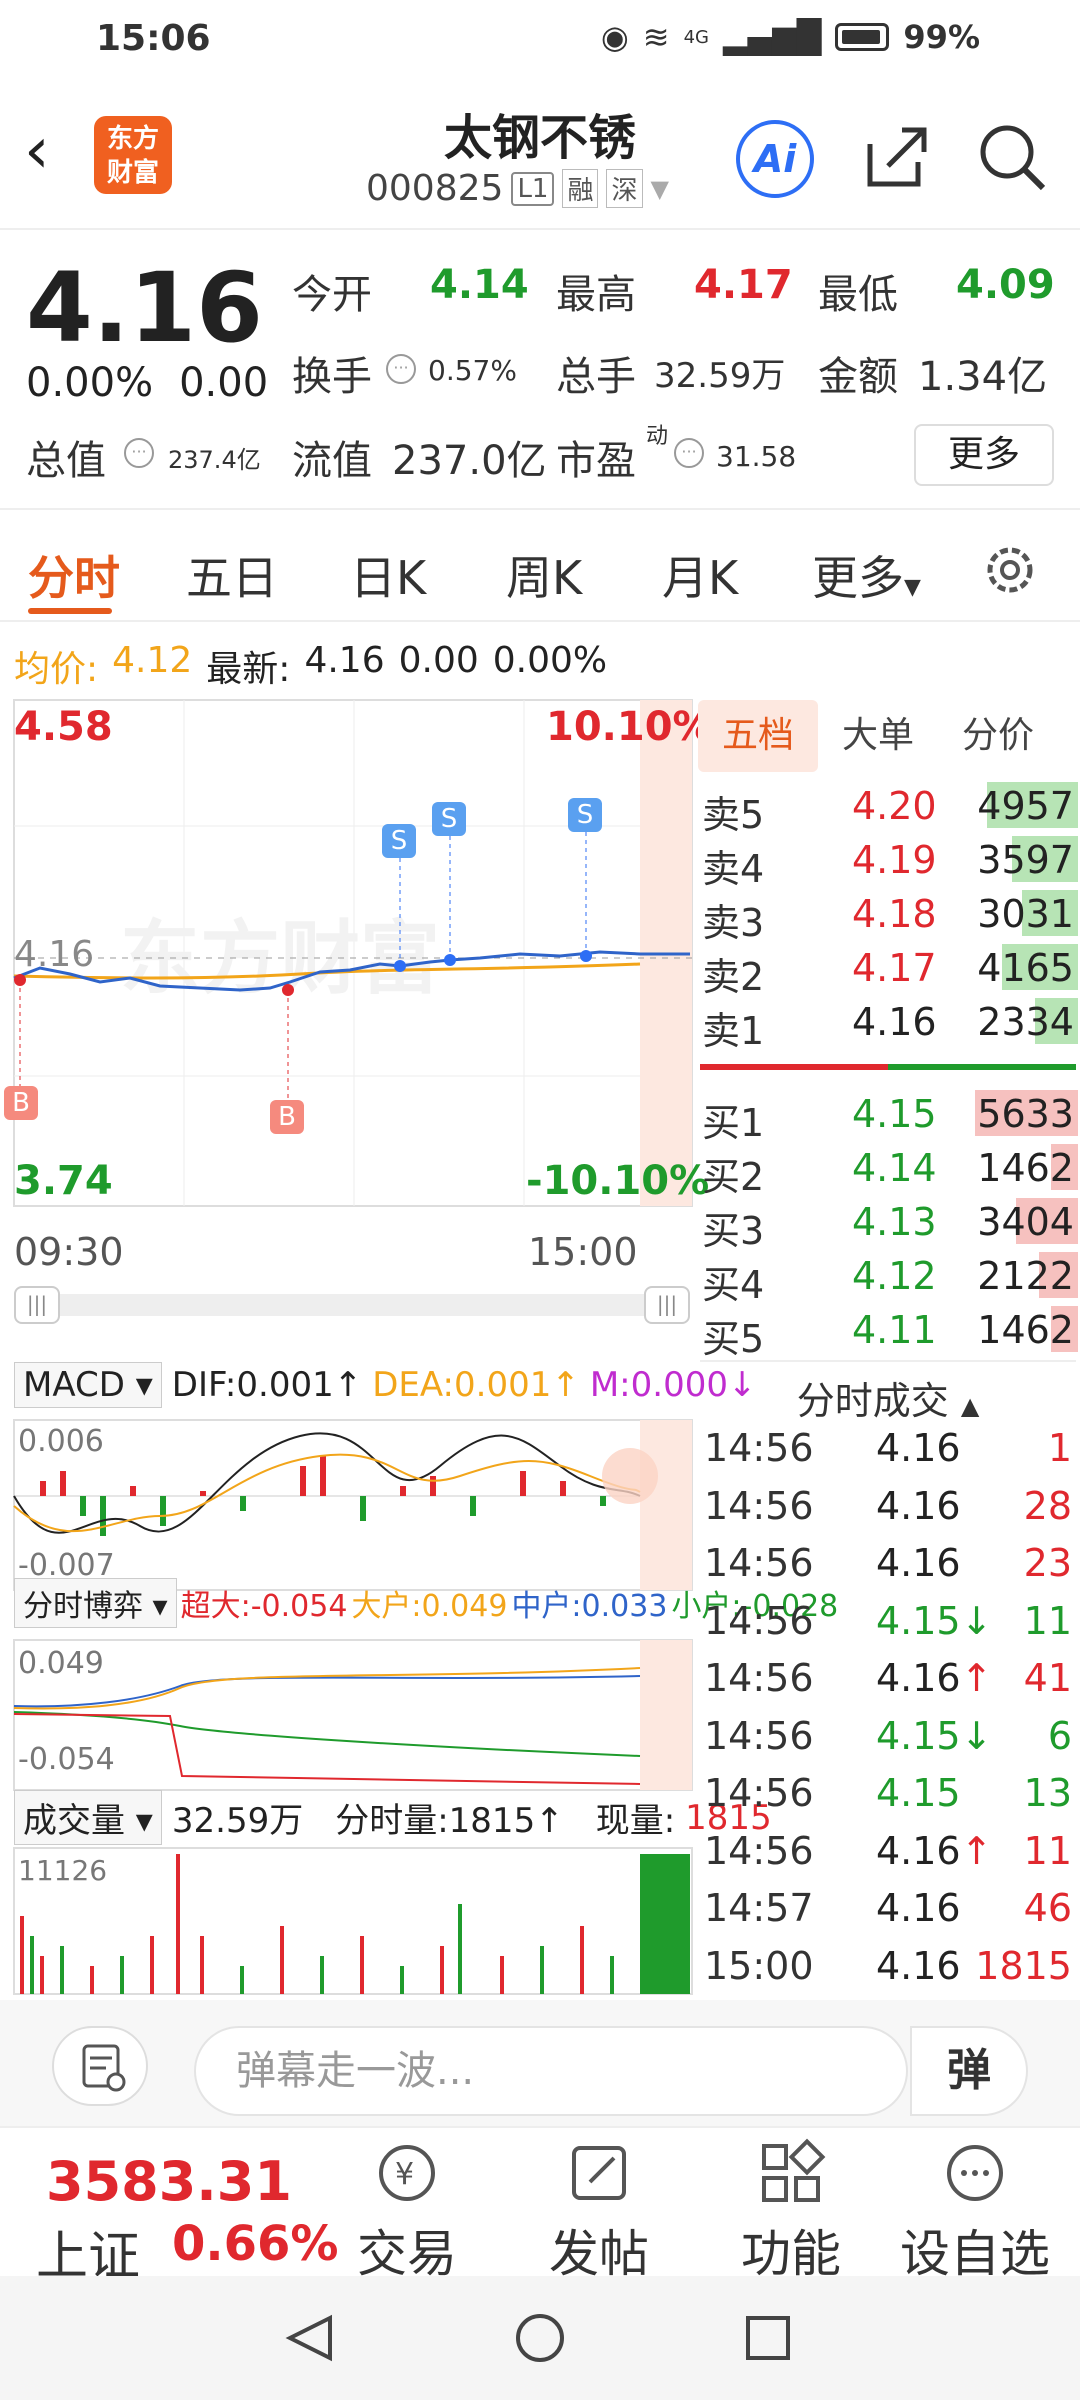  Describe the element at coordinates (169, 2181) in the screenshot. I see `index-value: 3583.31` at that location.